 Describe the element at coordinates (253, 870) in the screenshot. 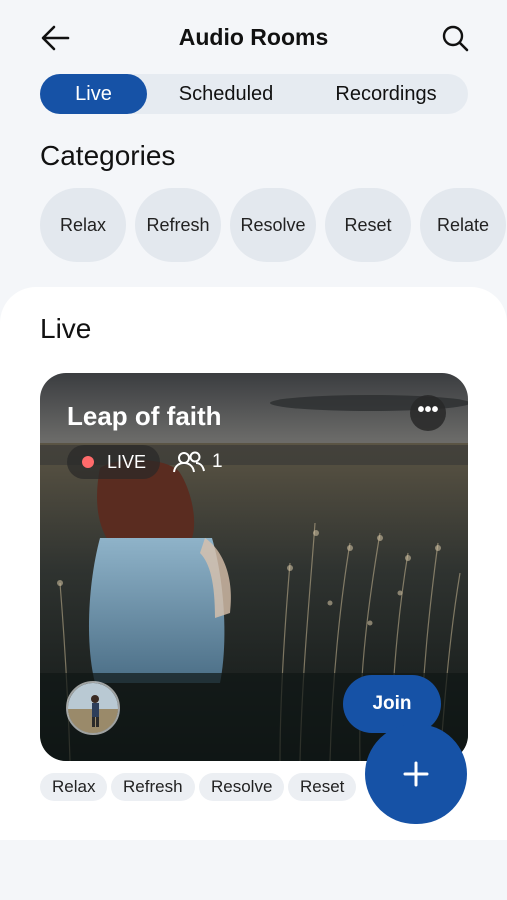

I see `bottom-area` at that location.